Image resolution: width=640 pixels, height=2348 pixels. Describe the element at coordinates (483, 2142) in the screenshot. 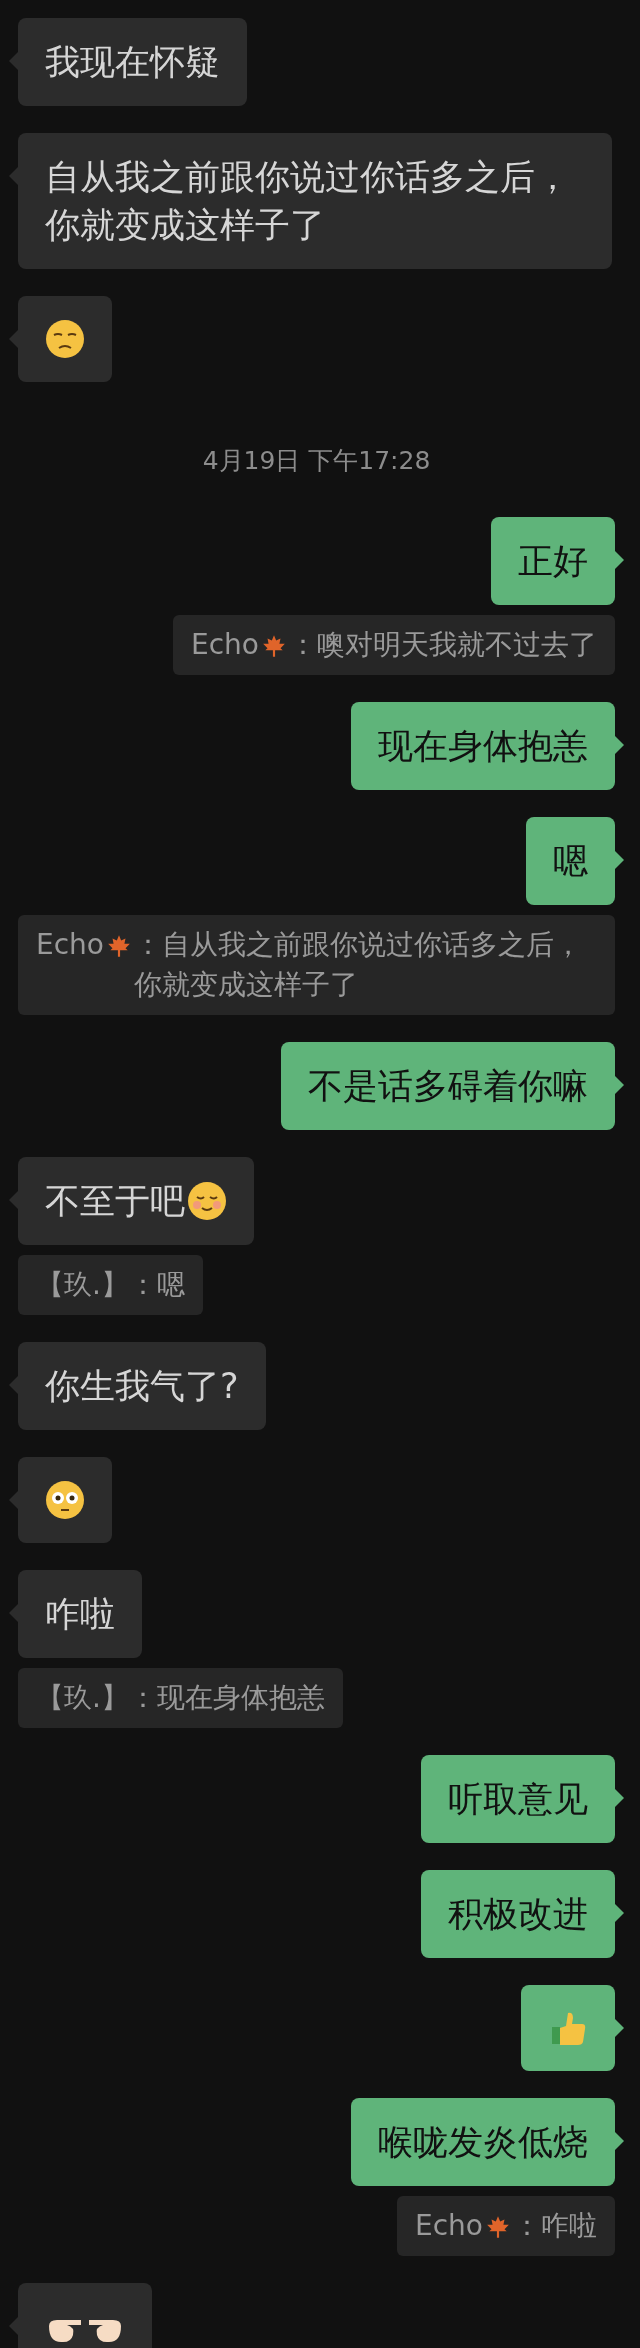

I see `message-text: 喉咙发炎低烧` at that location.